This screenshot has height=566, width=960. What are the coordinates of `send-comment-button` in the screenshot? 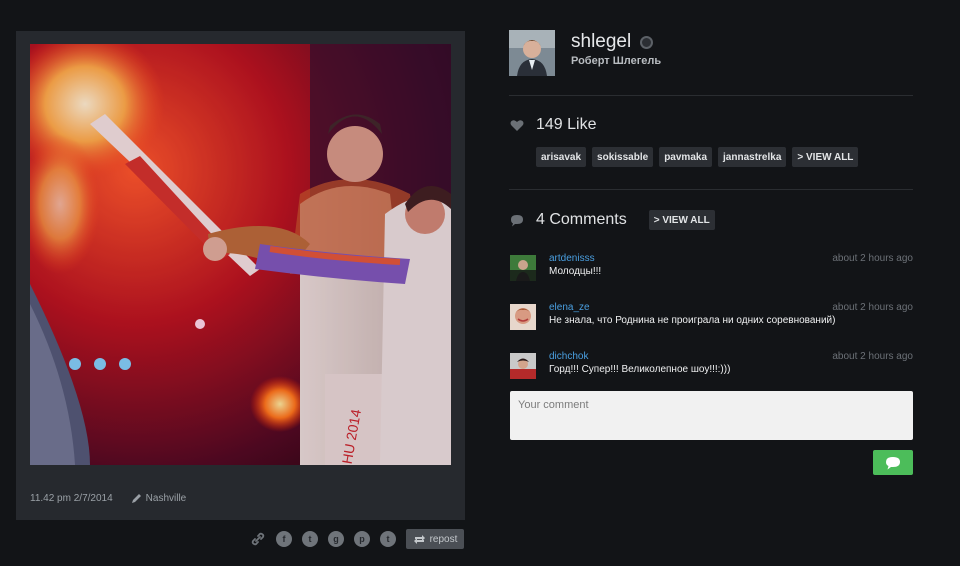 It's located at (893, 462).